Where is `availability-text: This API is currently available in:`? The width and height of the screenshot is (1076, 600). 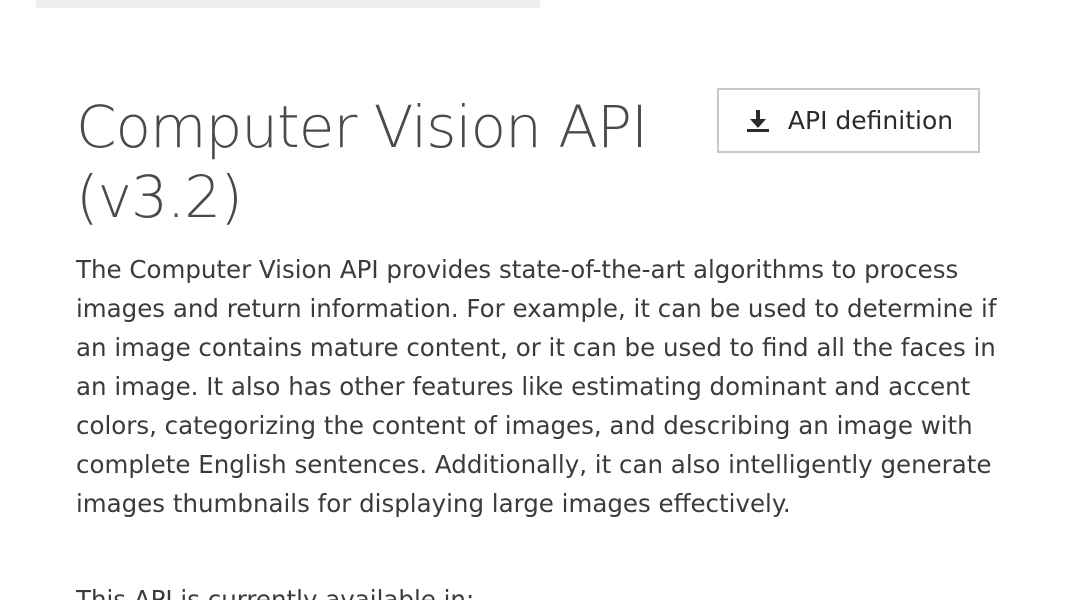
availability-text: This API is currently available in: is located at coordinates (275, 592).